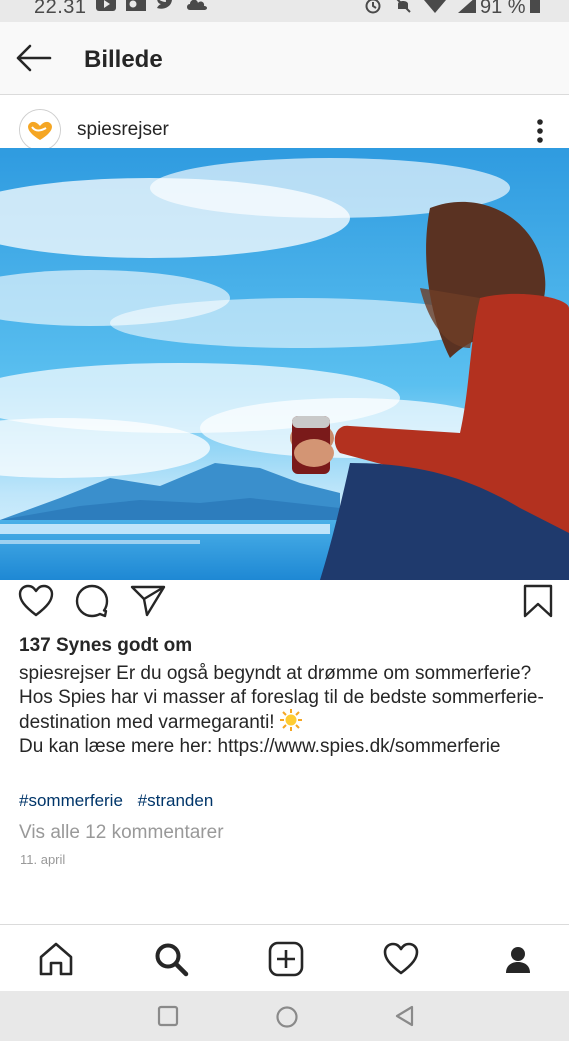  I want to click on view-comments-link: Vis alle 12 kommentarer, so click(121, 833).